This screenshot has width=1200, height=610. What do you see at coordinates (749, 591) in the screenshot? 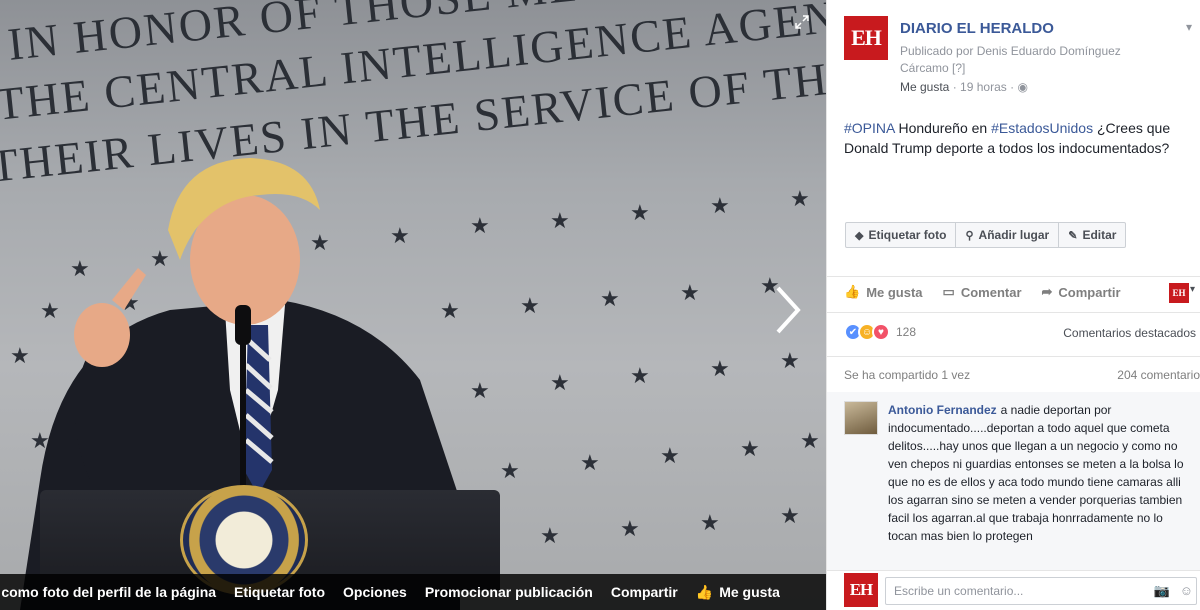
I see `like-link-label: Me gusta` at bounding box center [749, 591].